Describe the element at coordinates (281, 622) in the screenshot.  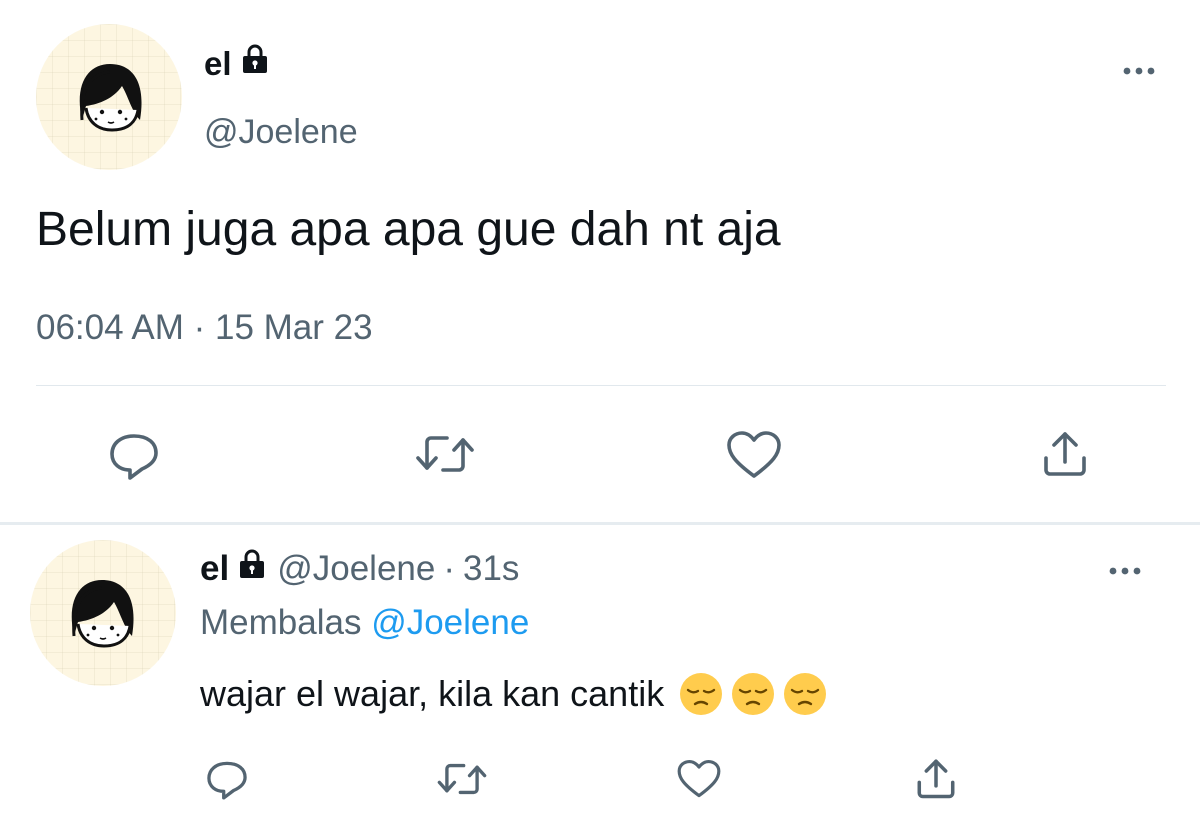
I see `replying-label: Membalas` at that location.